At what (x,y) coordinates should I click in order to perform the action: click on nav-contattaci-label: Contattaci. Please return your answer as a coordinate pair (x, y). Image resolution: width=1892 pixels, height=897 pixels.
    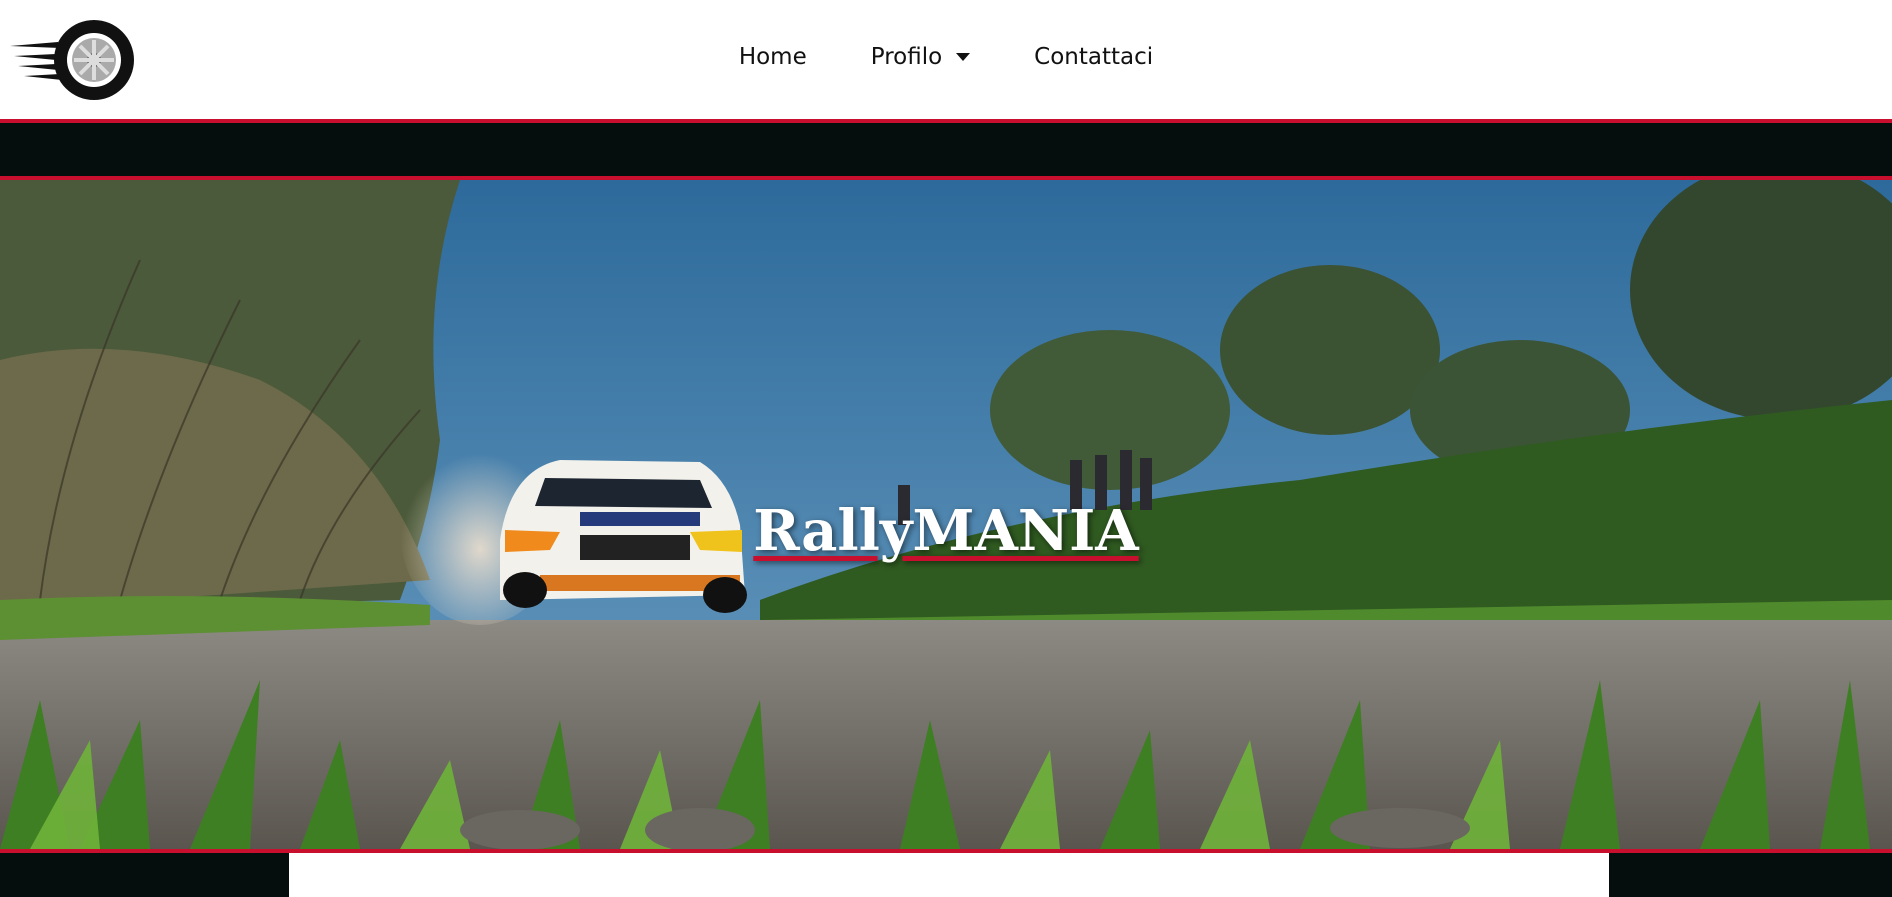
    Looking at the image, I should click on (1094, 57).